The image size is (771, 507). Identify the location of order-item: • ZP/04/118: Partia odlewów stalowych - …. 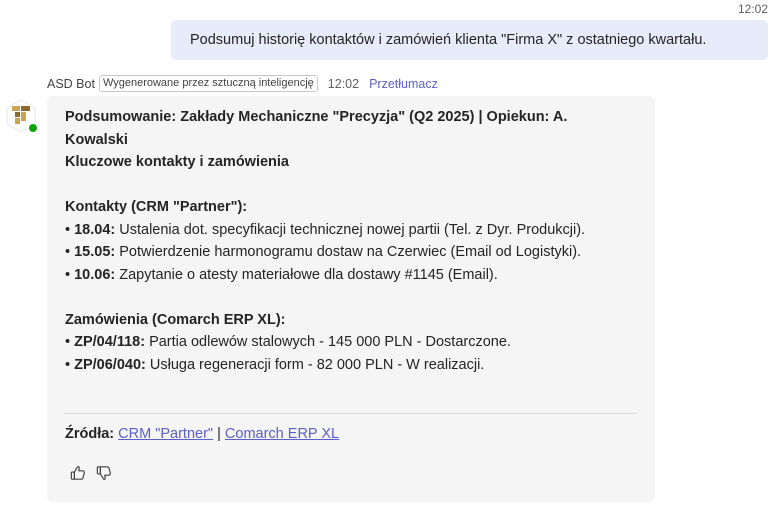
(288, 342).